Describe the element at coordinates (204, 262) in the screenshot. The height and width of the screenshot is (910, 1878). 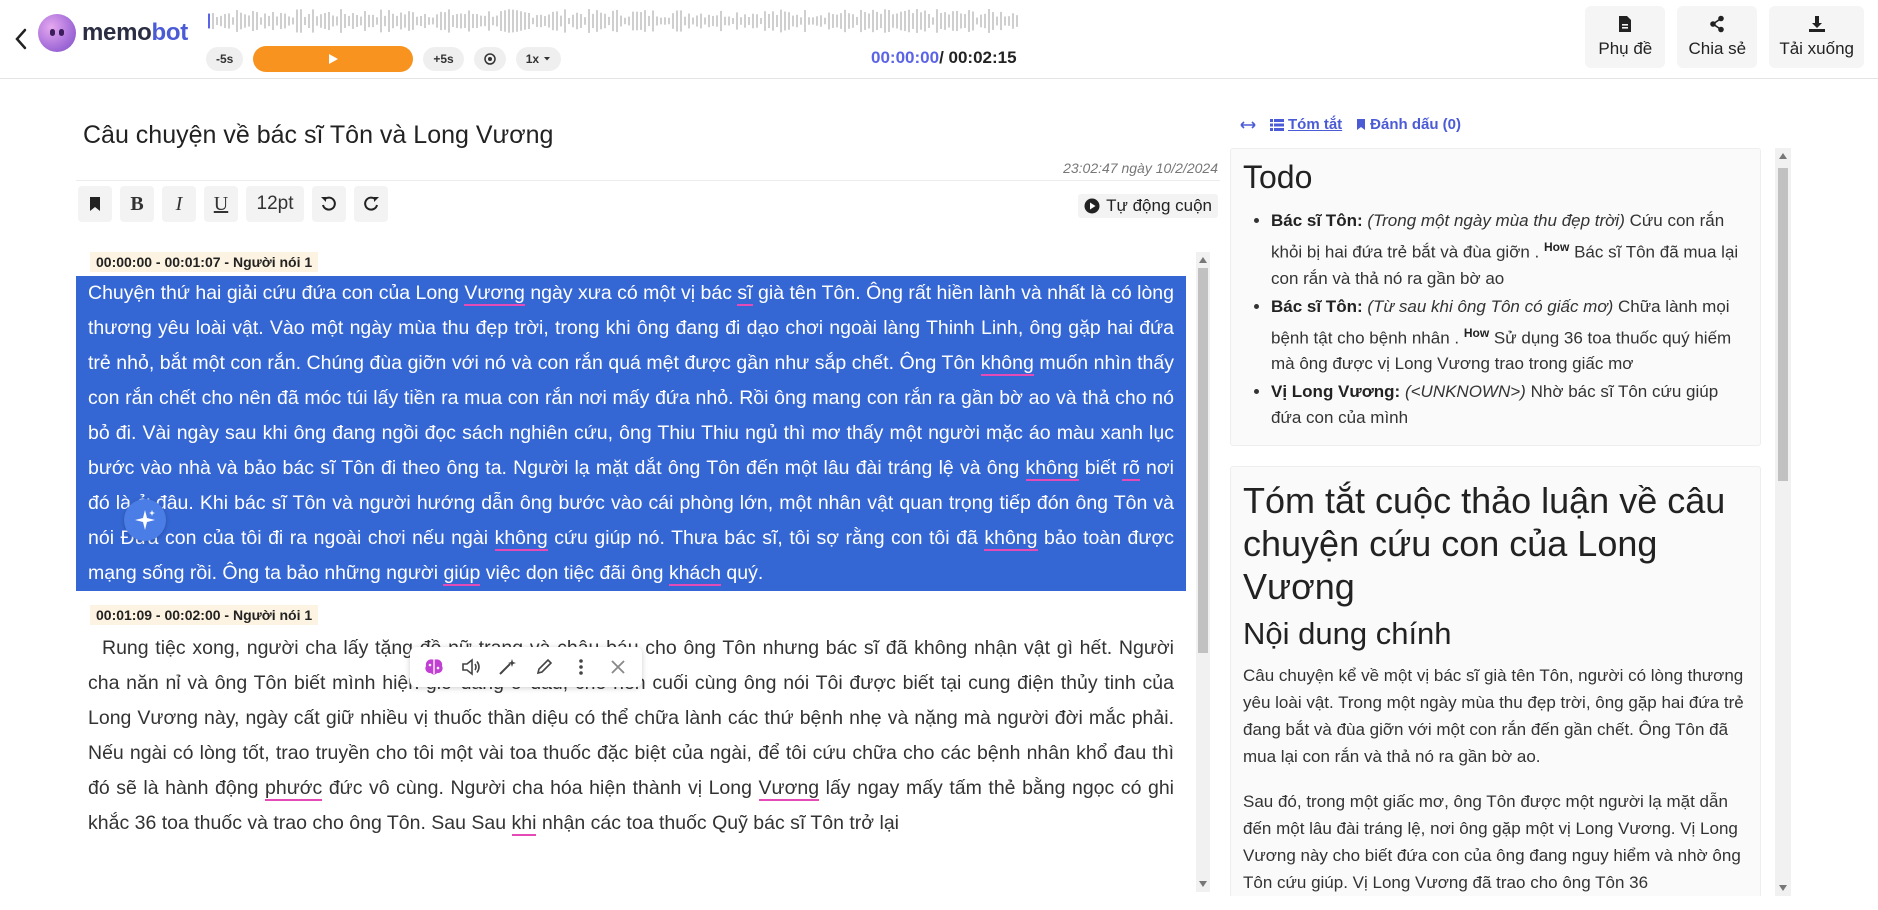
I see `segment-header: 00:00:00 - 00:01:07 - Người nói 1` at that location.